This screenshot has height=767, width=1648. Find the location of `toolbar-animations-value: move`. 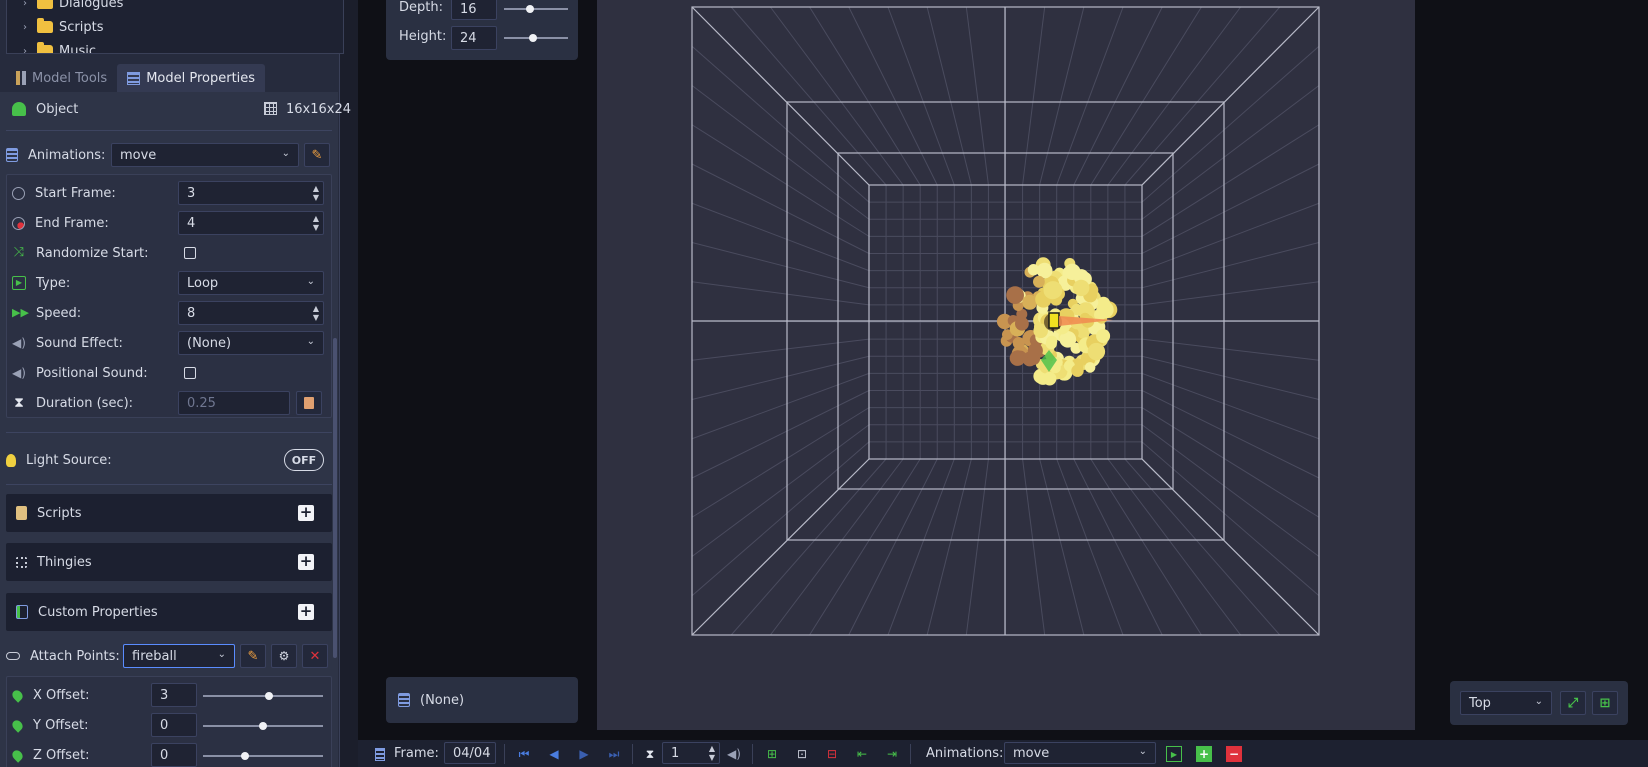

toolbar-animations-value: move is located at coordinates (1031, 753).